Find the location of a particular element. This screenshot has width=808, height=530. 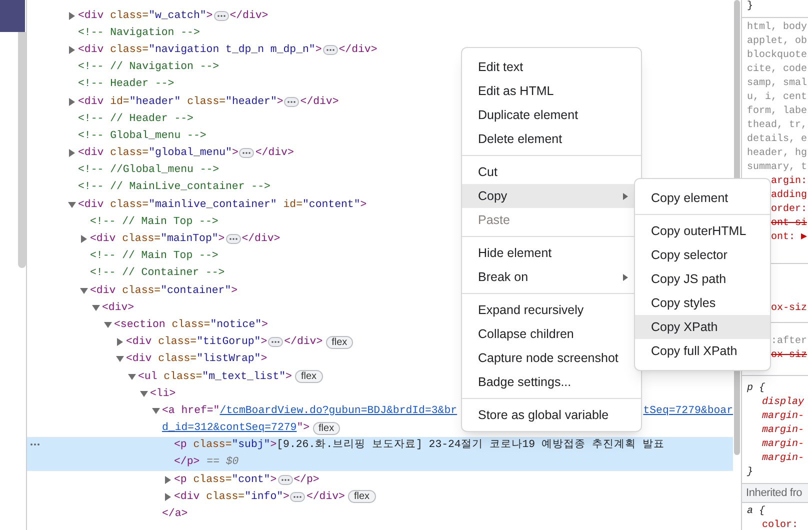

style-line: blockquote is located at coordinates (777, 56).